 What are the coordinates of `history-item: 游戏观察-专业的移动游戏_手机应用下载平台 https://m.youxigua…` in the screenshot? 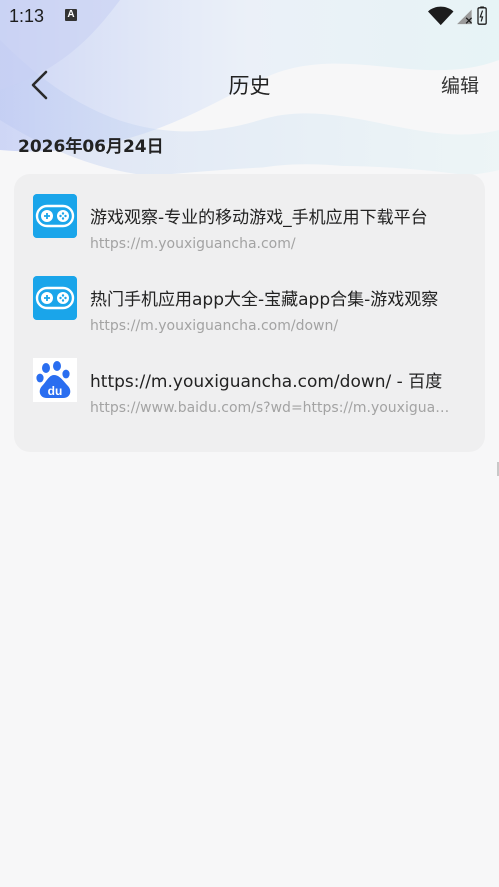 It's located at (249, 215).